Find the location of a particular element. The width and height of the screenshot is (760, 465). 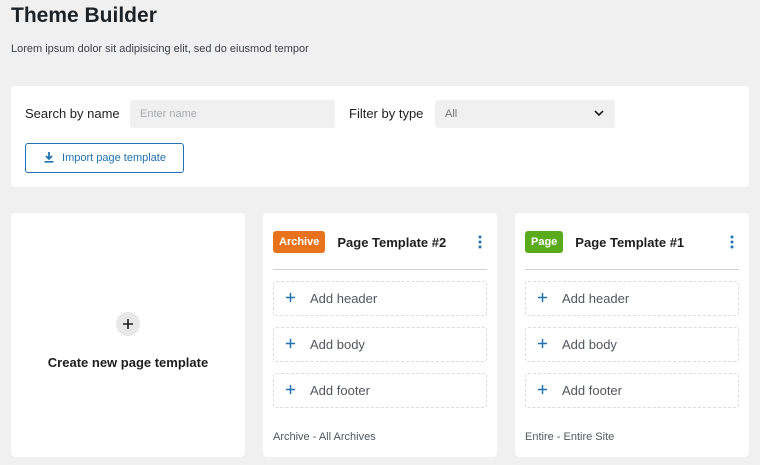

download-icon is located at coordinates (49, 158).